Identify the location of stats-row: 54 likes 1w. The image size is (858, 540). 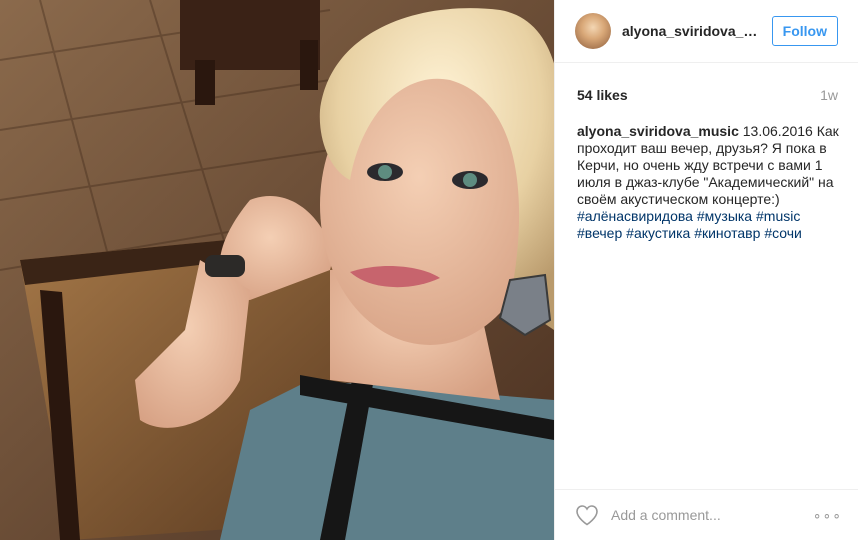
(706, 83).